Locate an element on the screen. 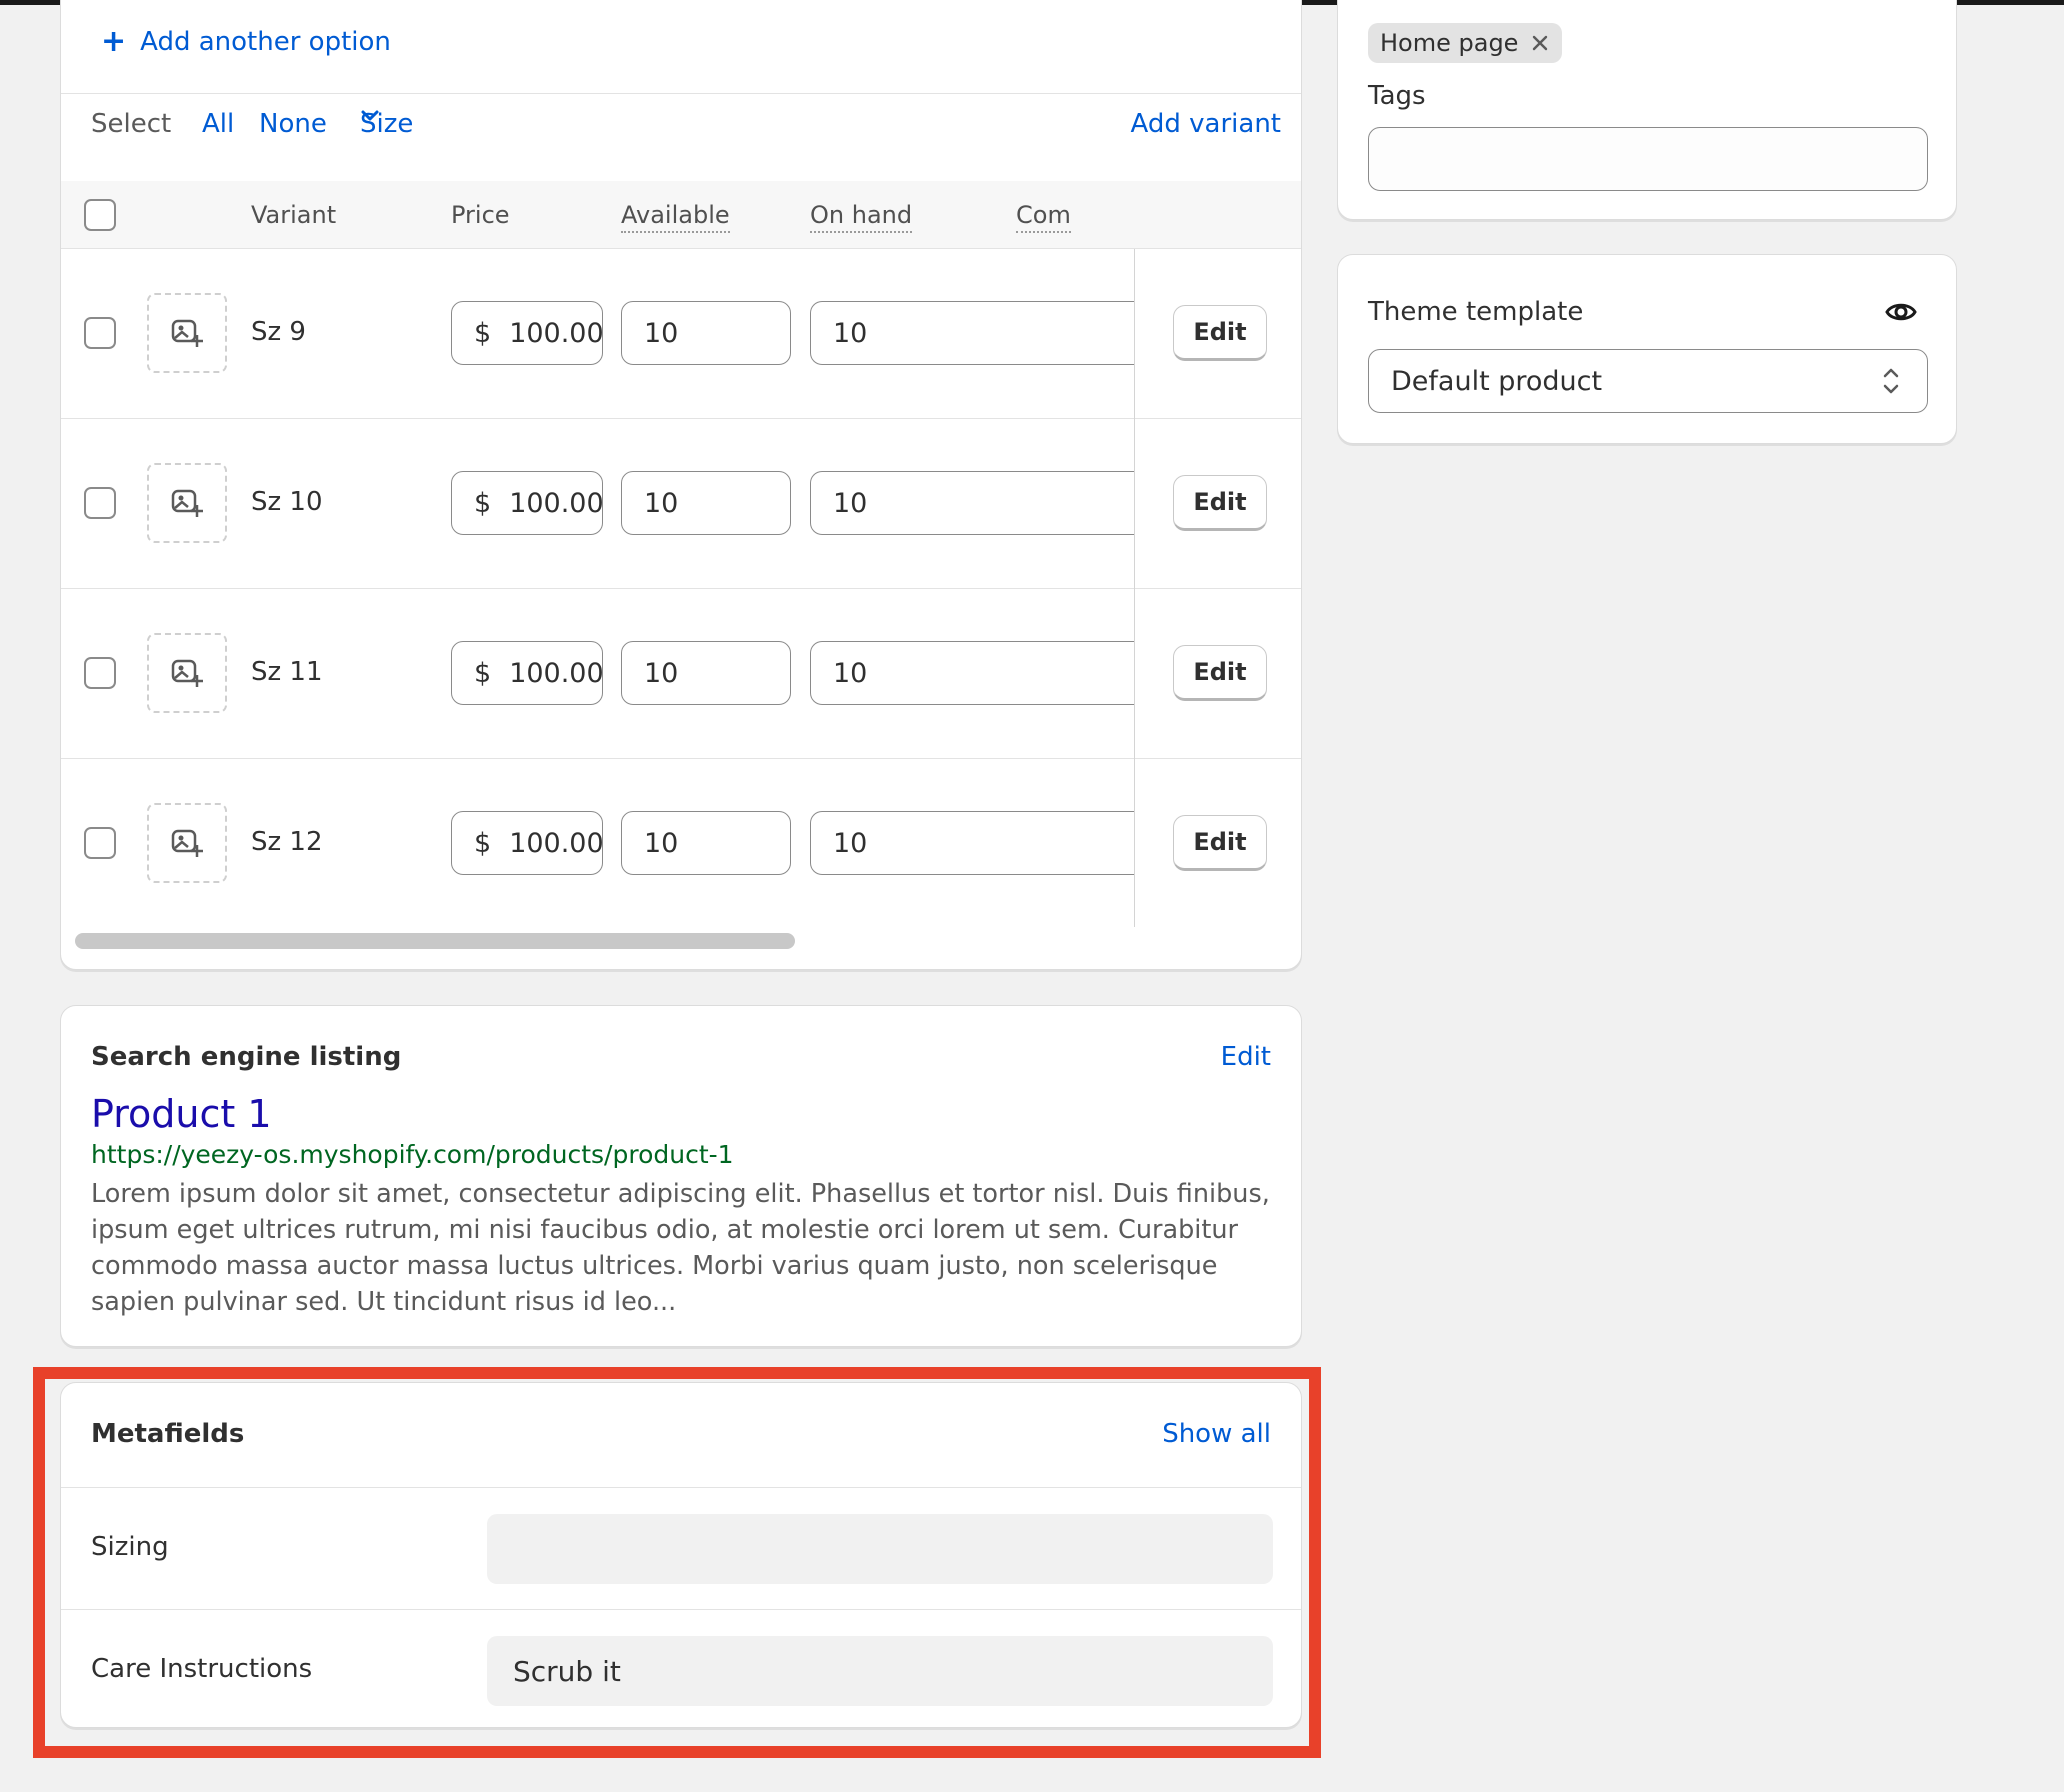 This screenshot has width=2064, height=1792. variants-table-header: Variant Price Available On hand Com is located at coordinates (681, 215).